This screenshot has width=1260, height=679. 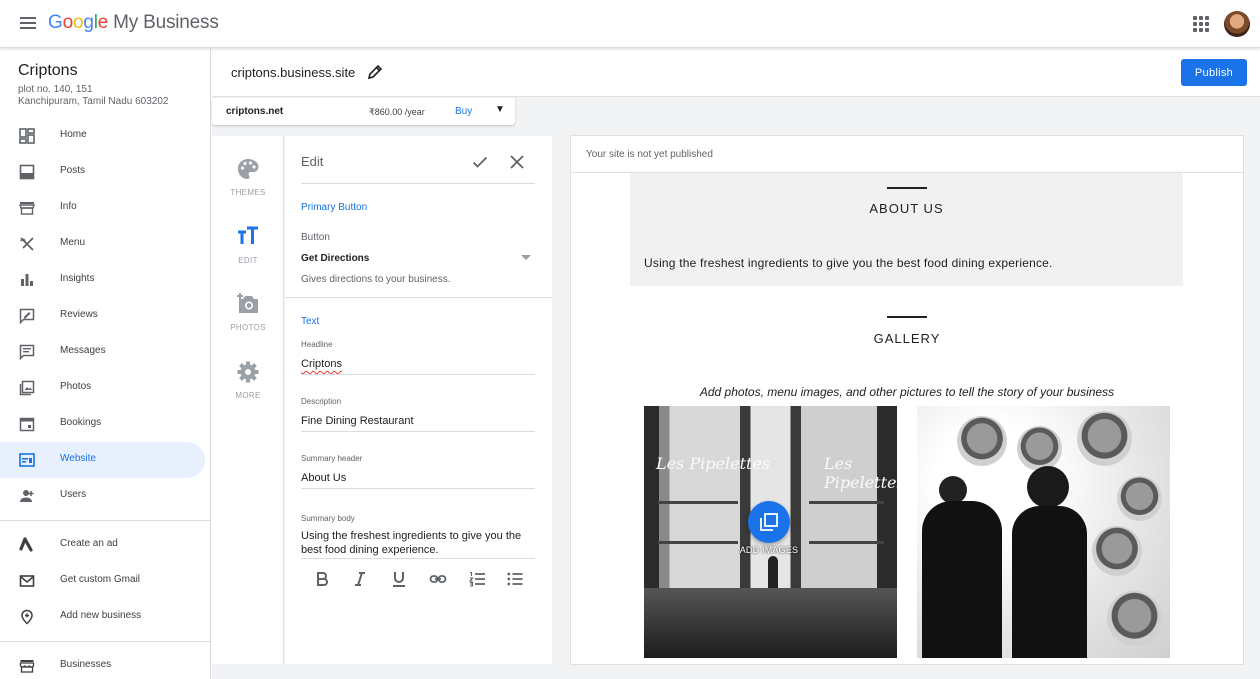 I want to click on sidebar-item-custom-gmail: Get custom Gmail, so click(x=102, y=581).